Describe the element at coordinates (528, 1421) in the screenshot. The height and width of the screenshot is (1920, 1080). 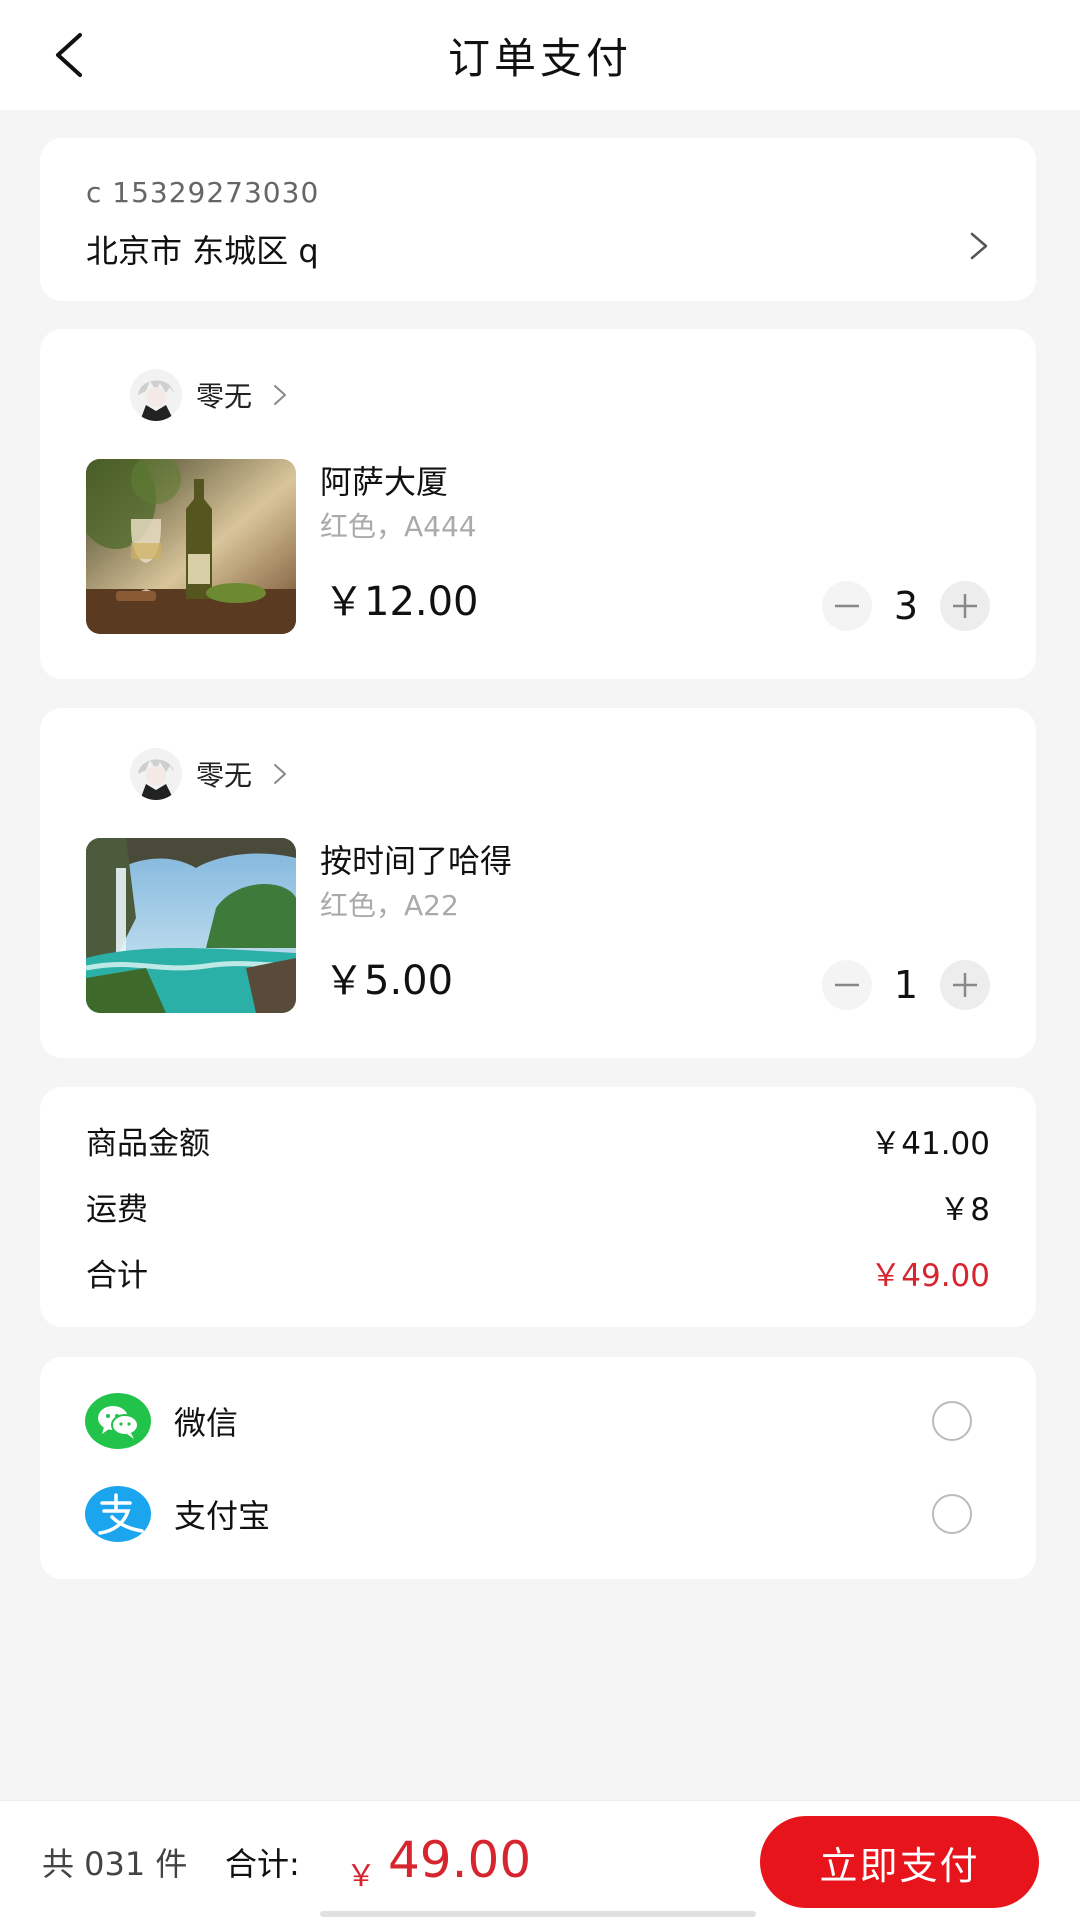
I see `payment-option-wechat: 微信` at that location.